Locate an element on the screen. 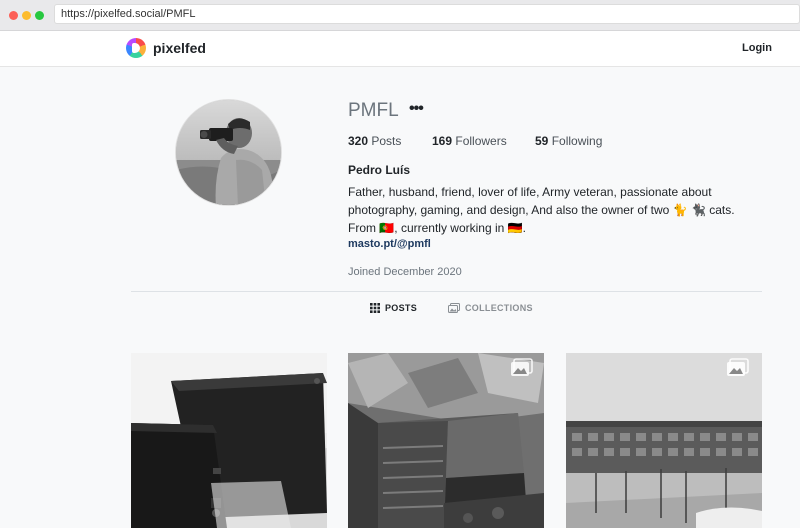 This screenshot has height=528, width=800. game-console-photo is located at coordinates (229, 440).